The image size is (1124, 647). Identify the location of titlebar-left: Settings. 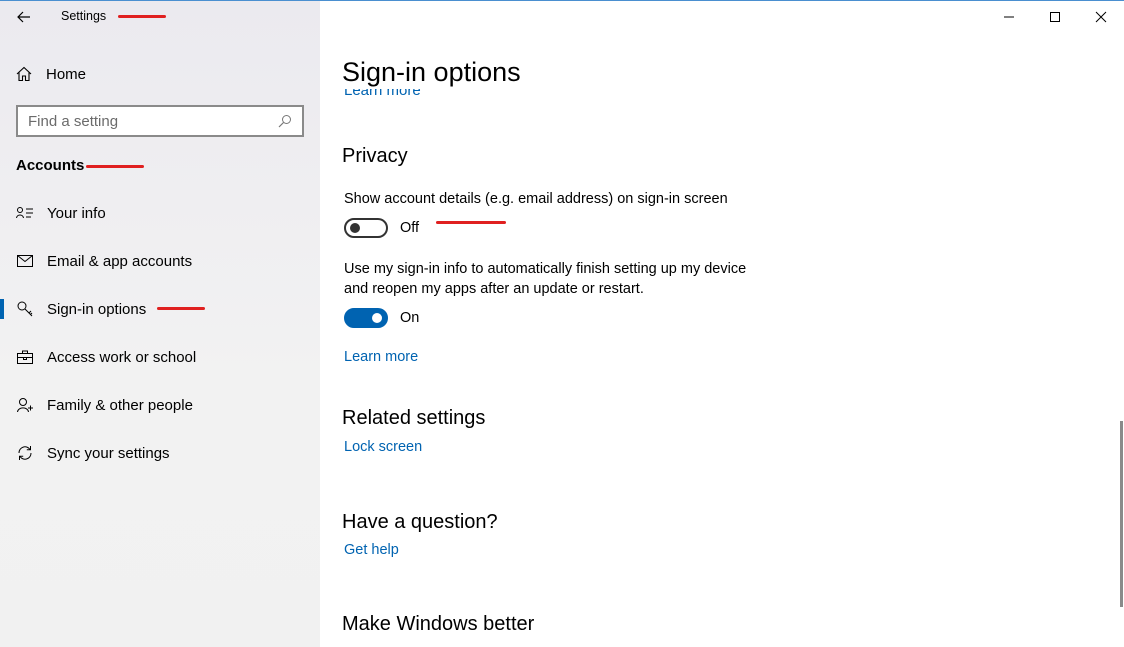
(160, 17).